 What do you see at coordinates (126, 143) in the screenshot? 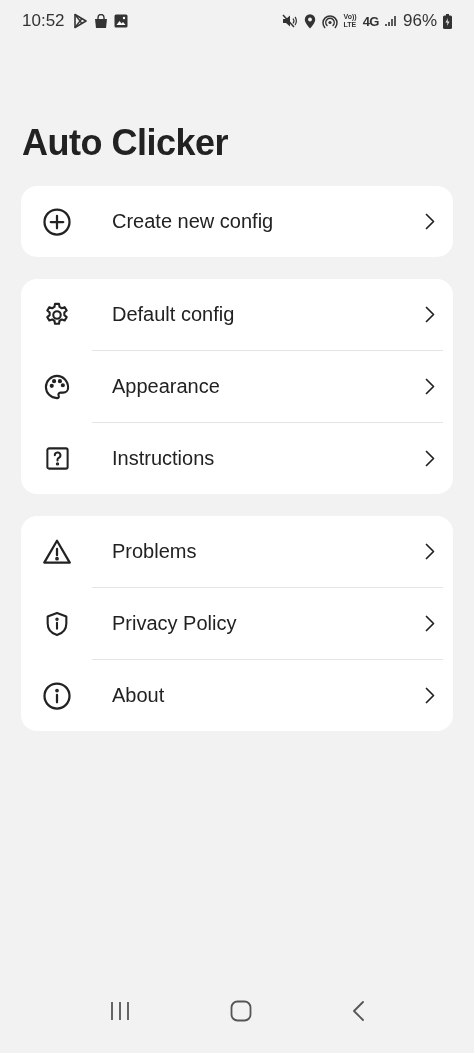
I see `page-title: Auto Clicker` at bounding box center [126, 143].